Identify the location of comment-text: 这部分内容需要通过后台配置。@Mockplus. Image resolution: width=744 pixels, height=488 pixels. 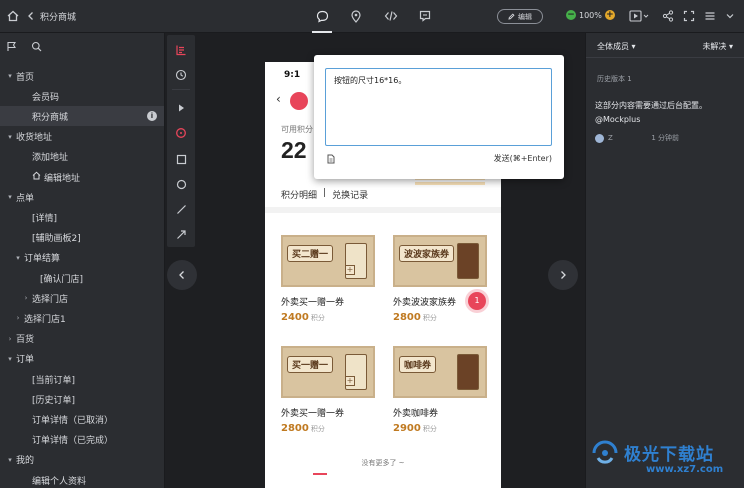
(667, 113).